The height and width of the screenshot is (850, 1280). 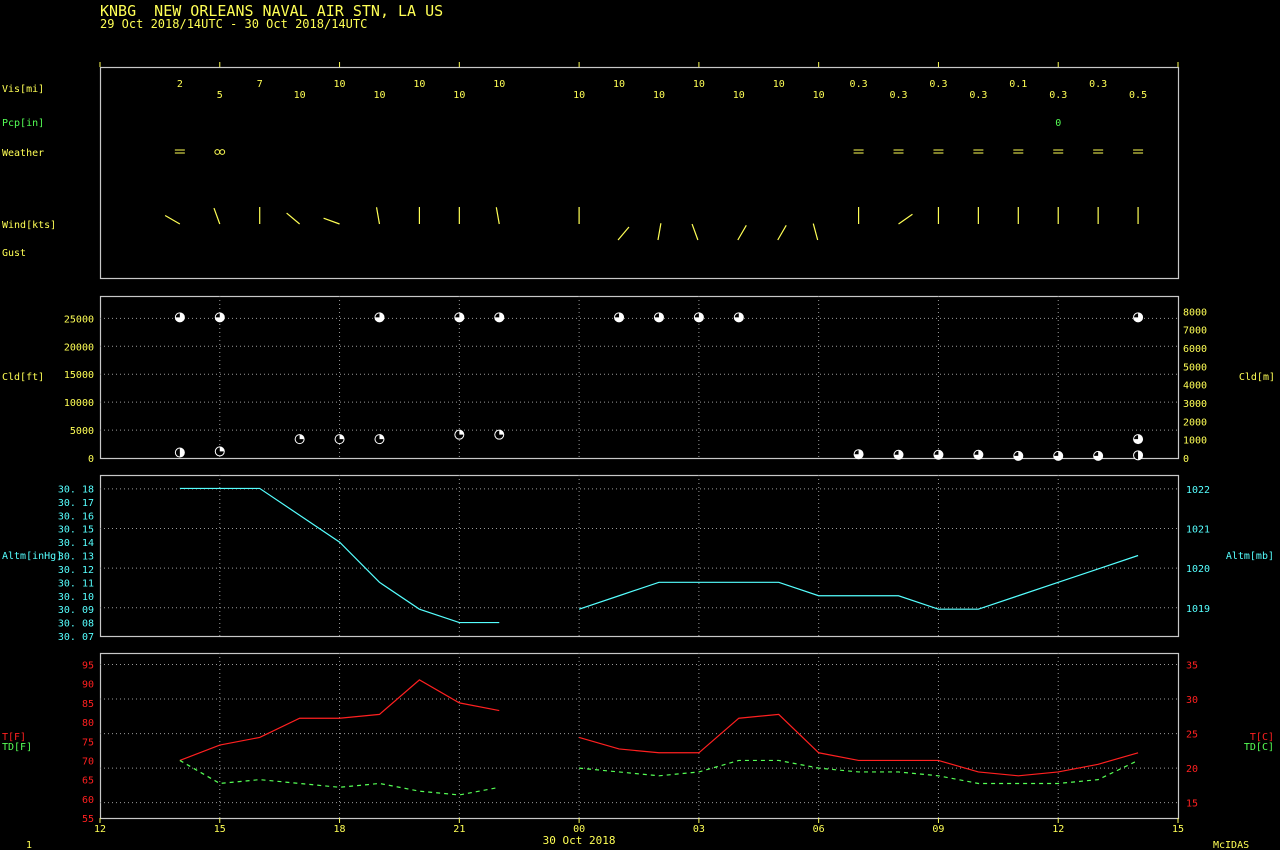 What do you see at coordinates (1192, 700) in the screenshot?
I see `temp-ytick-c: 30` at bounding box center [1192, 700].